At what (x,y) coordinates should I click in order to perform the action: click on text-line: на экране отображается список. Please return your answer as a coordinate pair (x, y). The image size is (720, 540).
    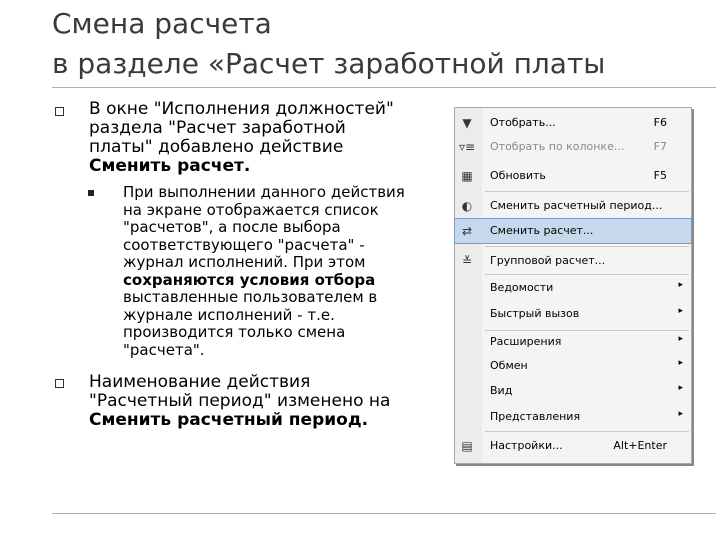
    Looking at the image, I should click on (251, 209).